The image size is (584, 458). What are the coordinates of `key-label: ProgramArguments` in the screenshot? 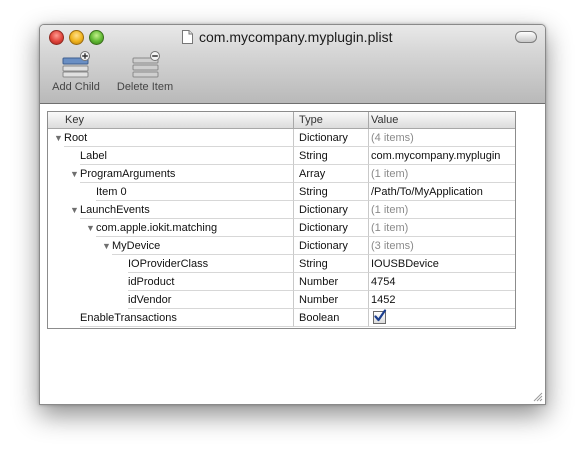 It's located at (128, 174).